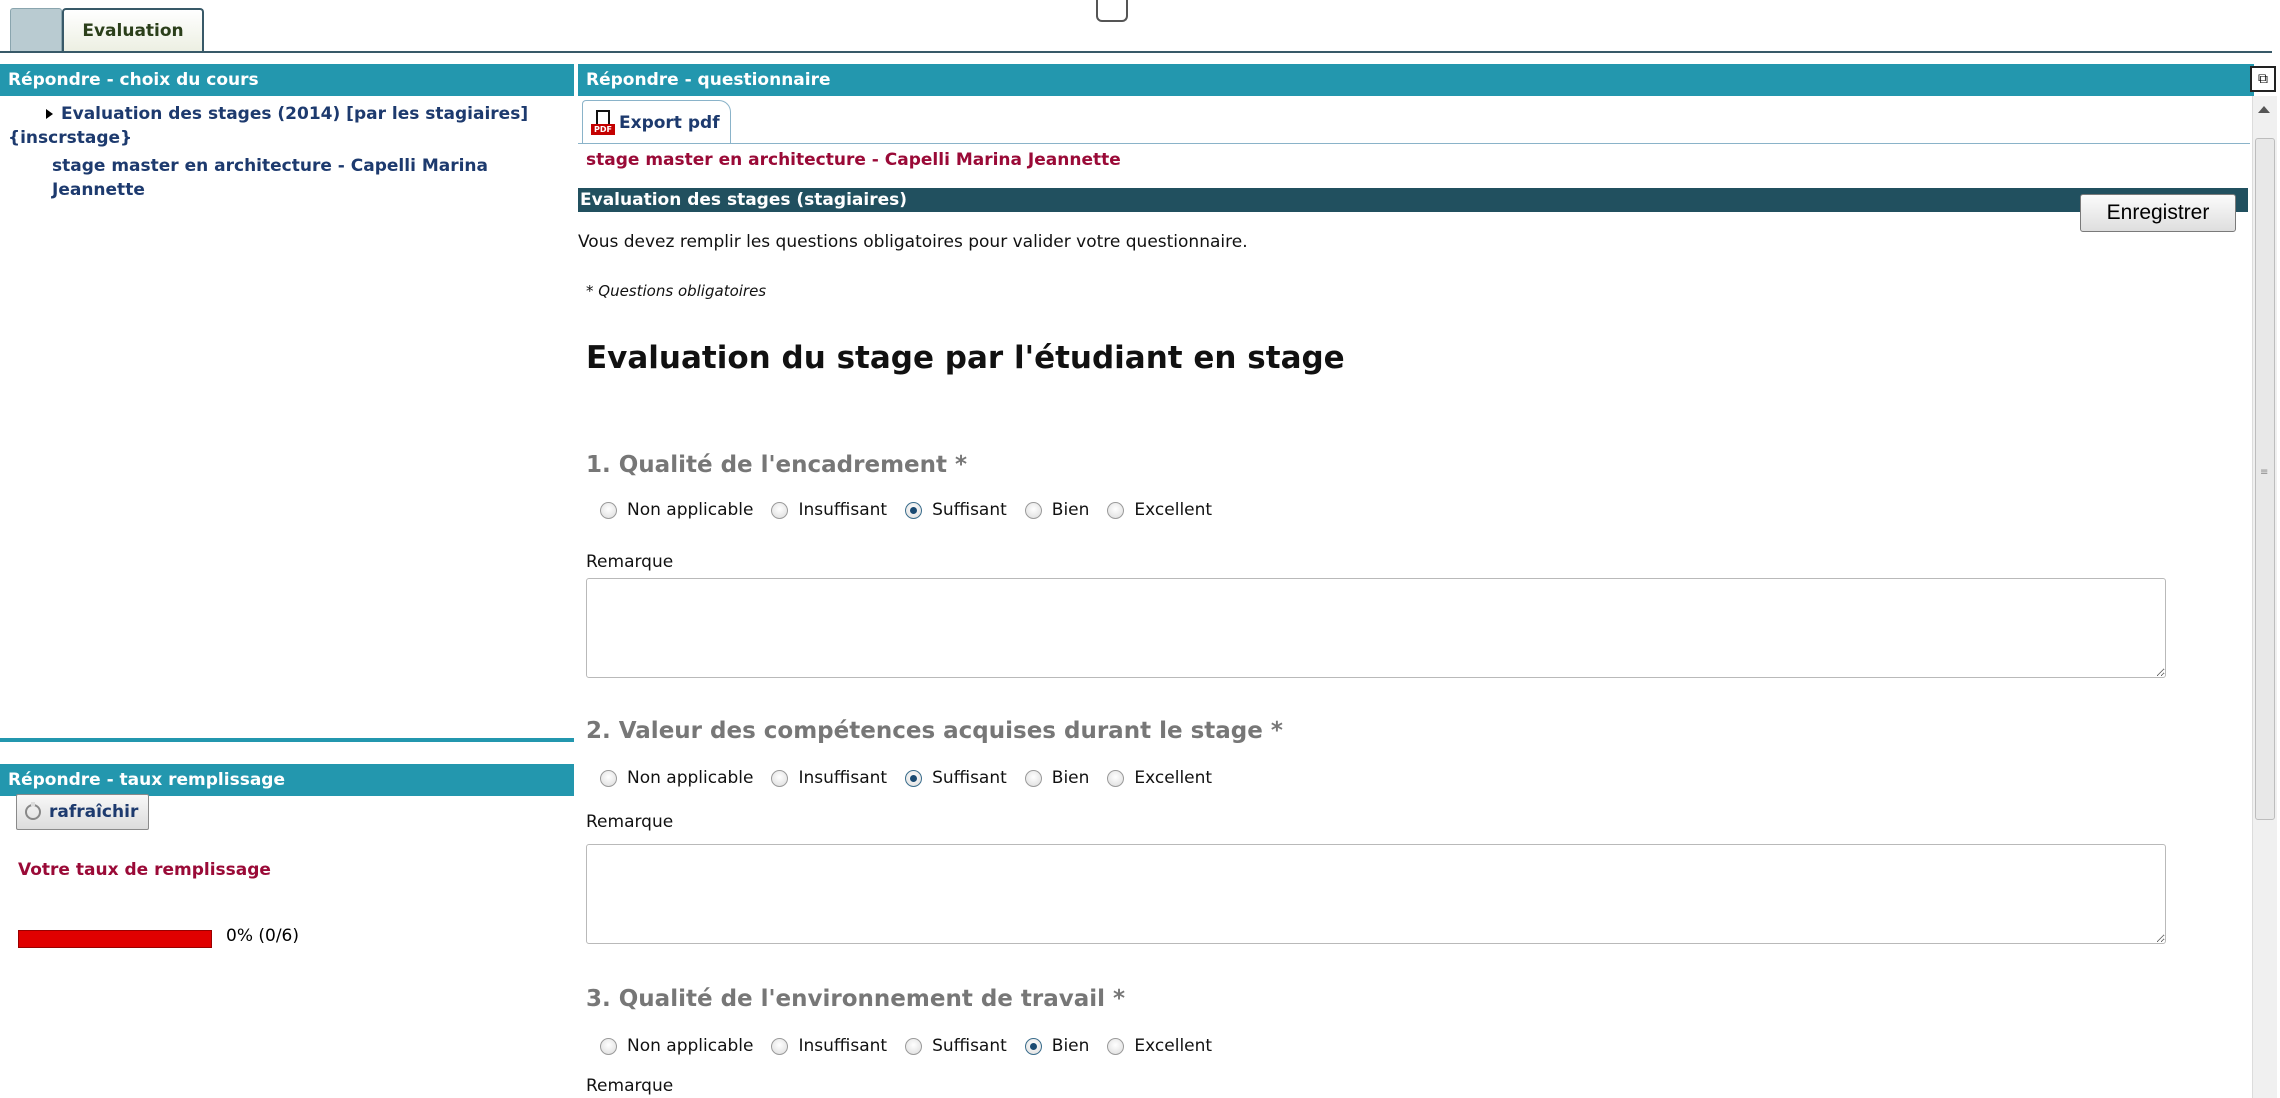  Describe the element at coordinates (2264, 472) in the screenshot. I see `scroll-grip-icon: ≡` at that location.